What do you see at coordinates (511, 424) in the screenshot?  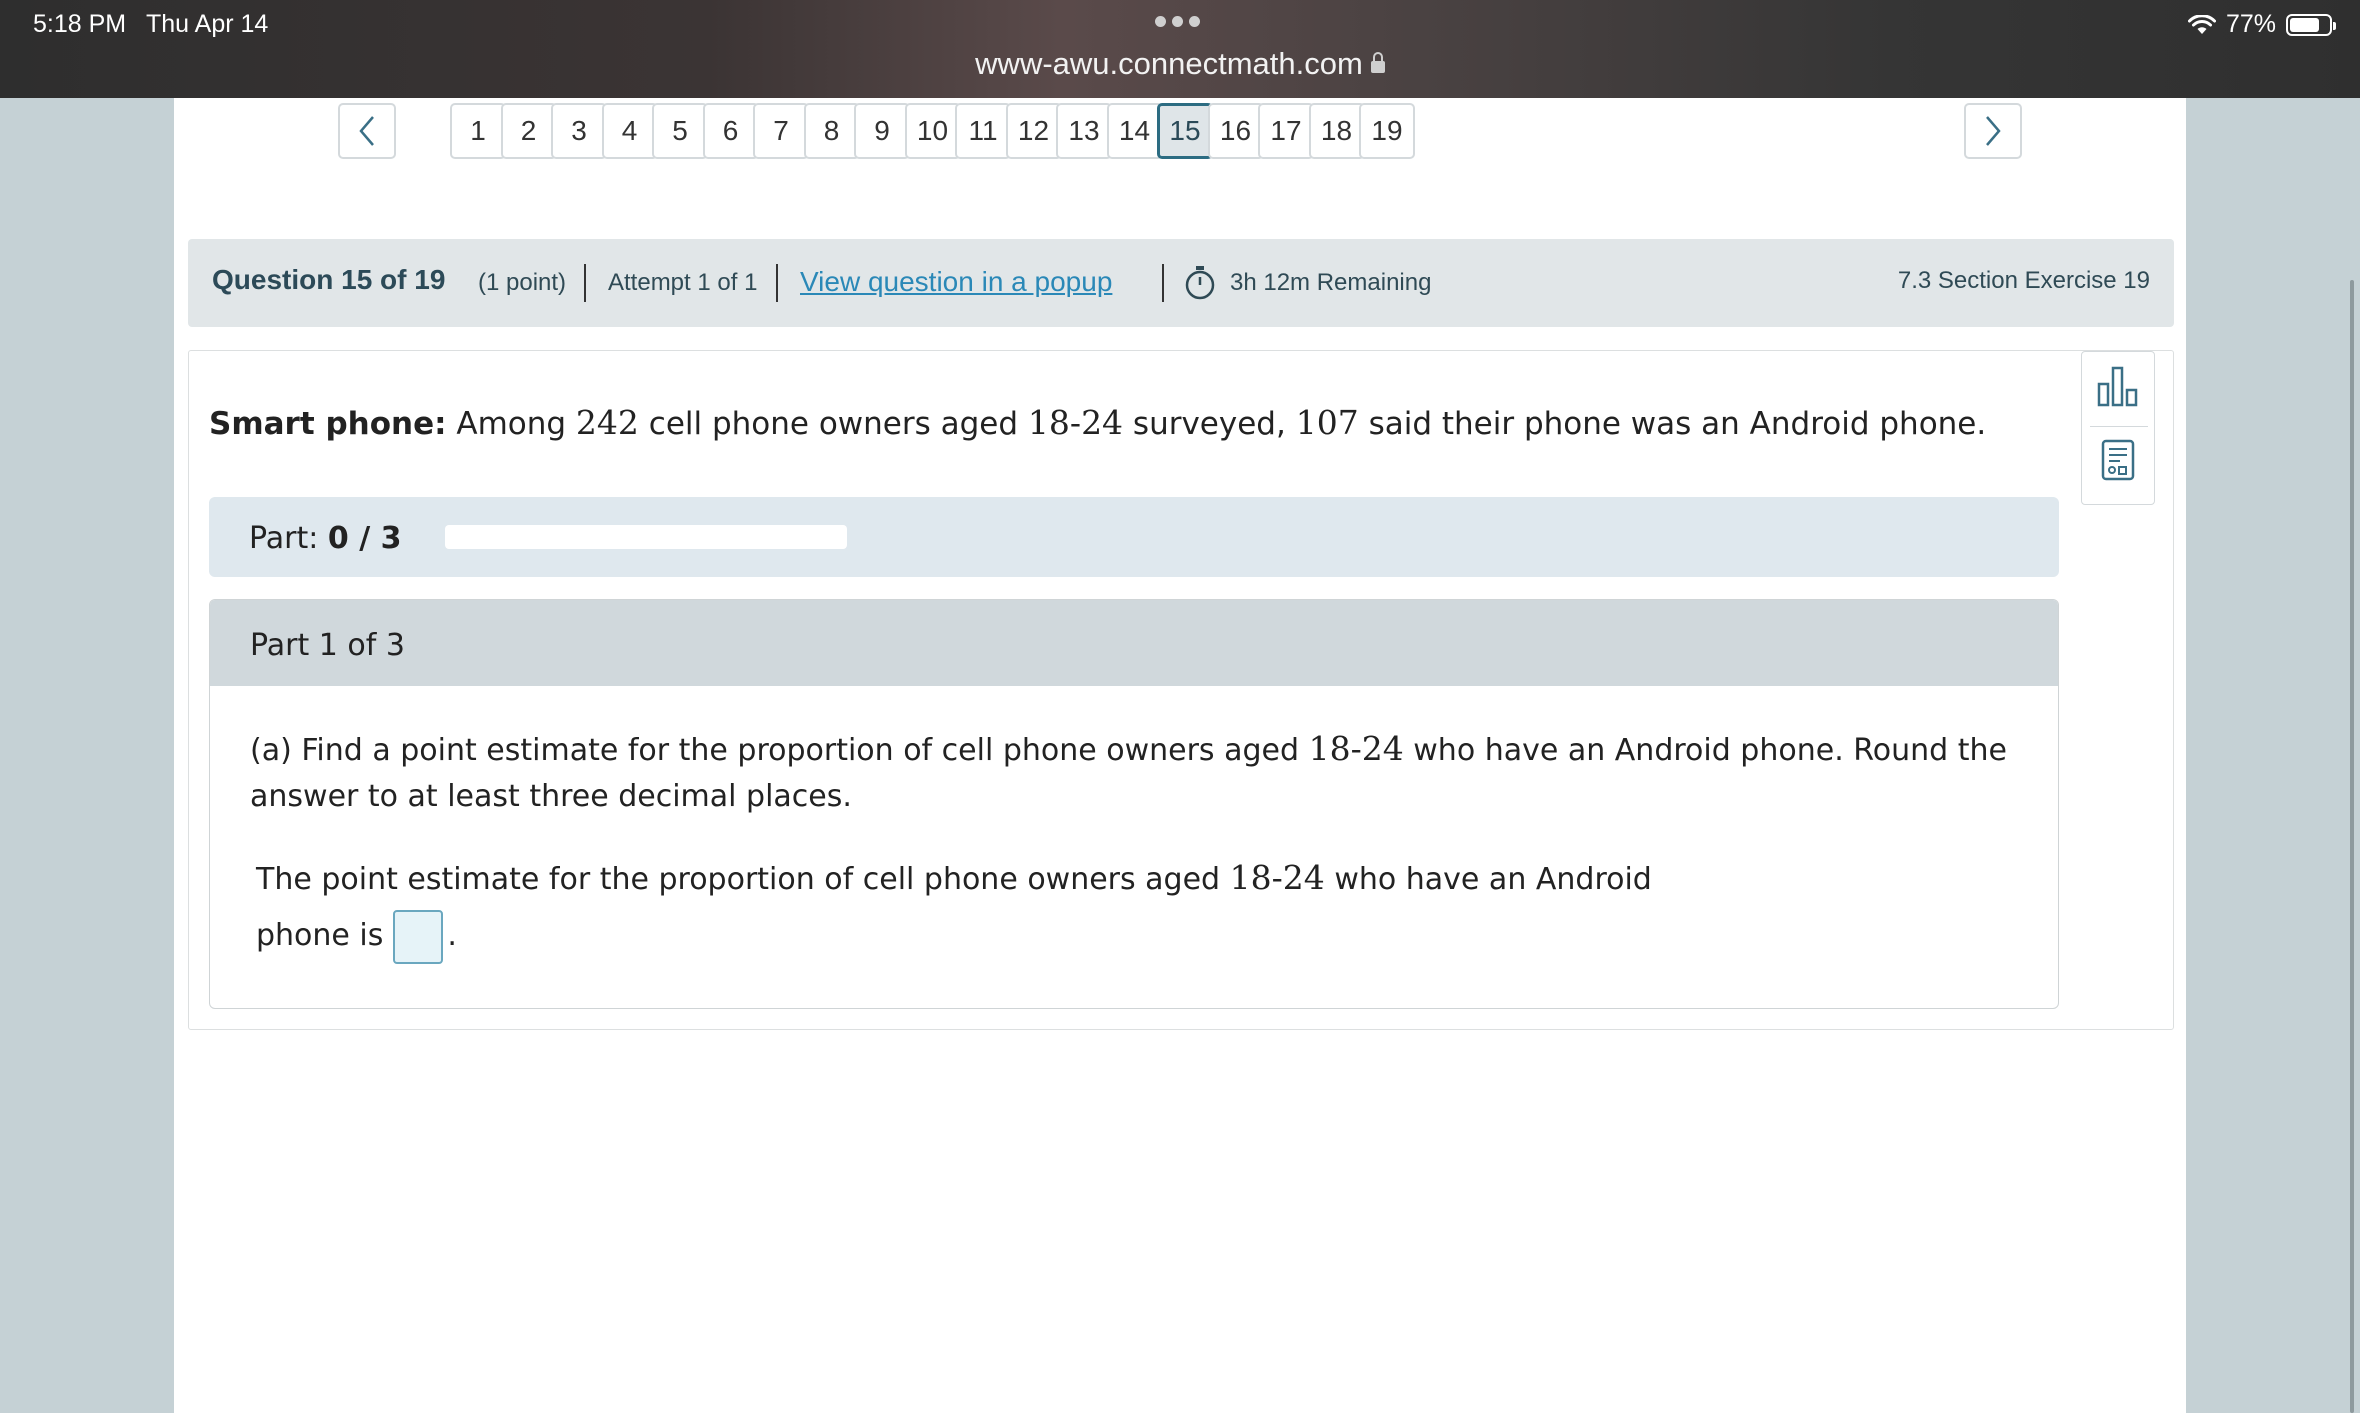 I see `problem-text: Among` at bounding box center [511, 424].